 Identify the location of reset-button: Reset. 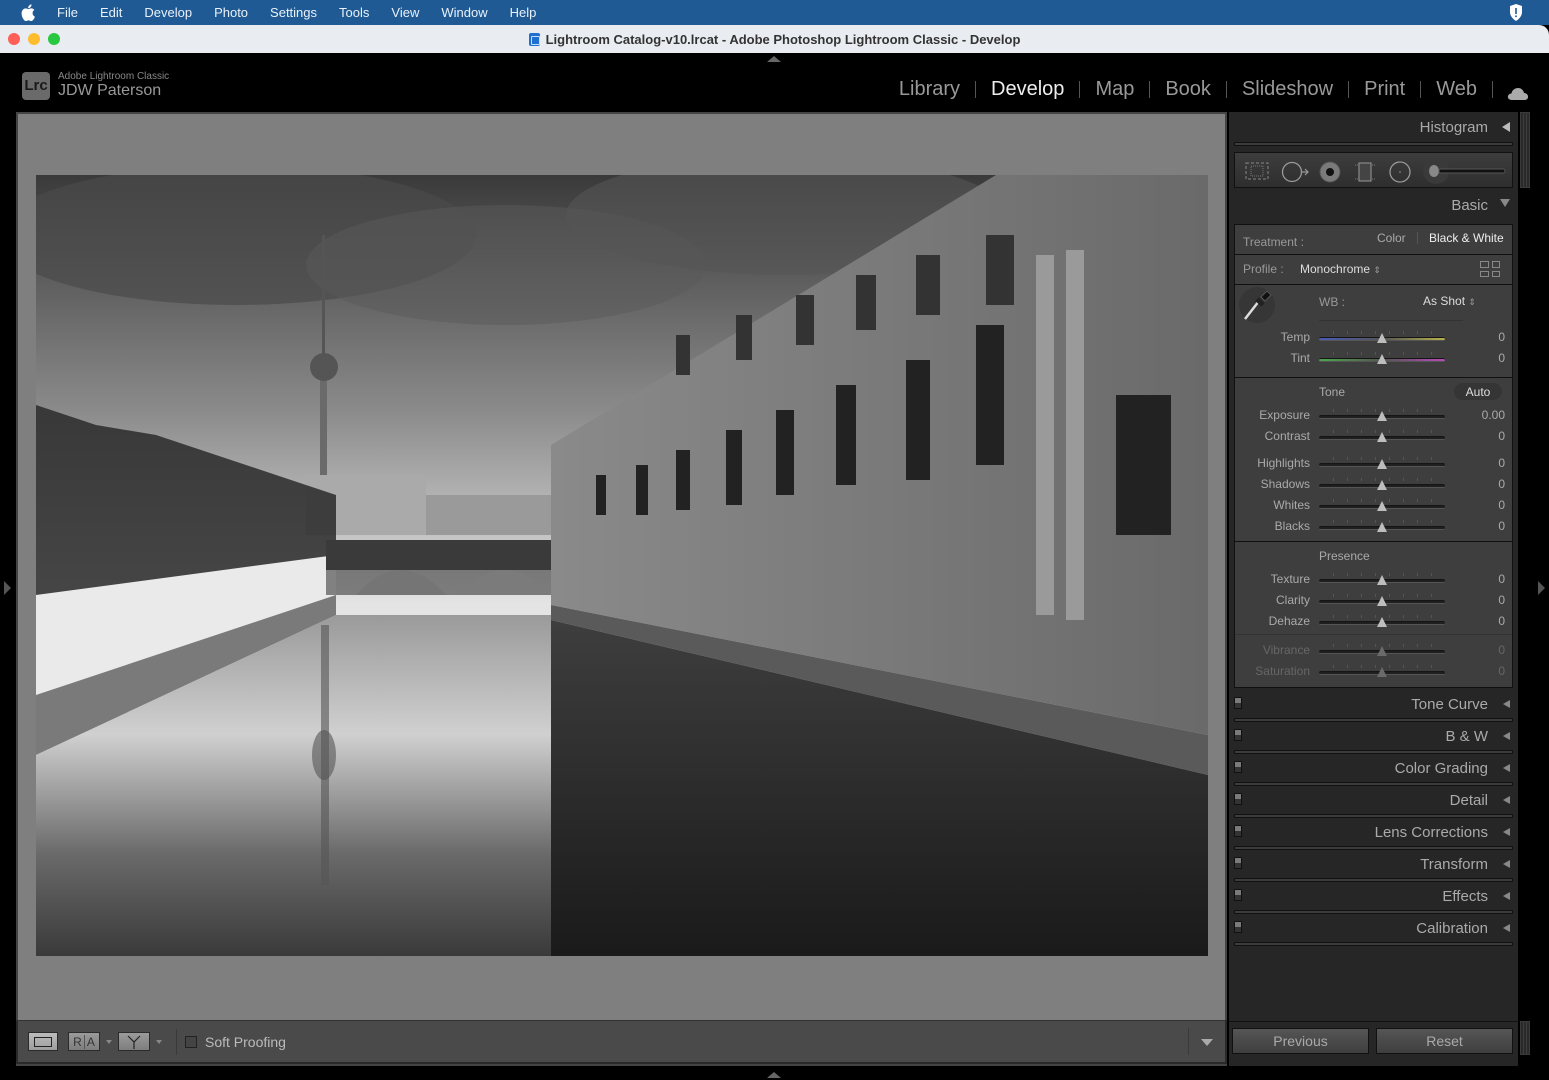
(1444, 1041).